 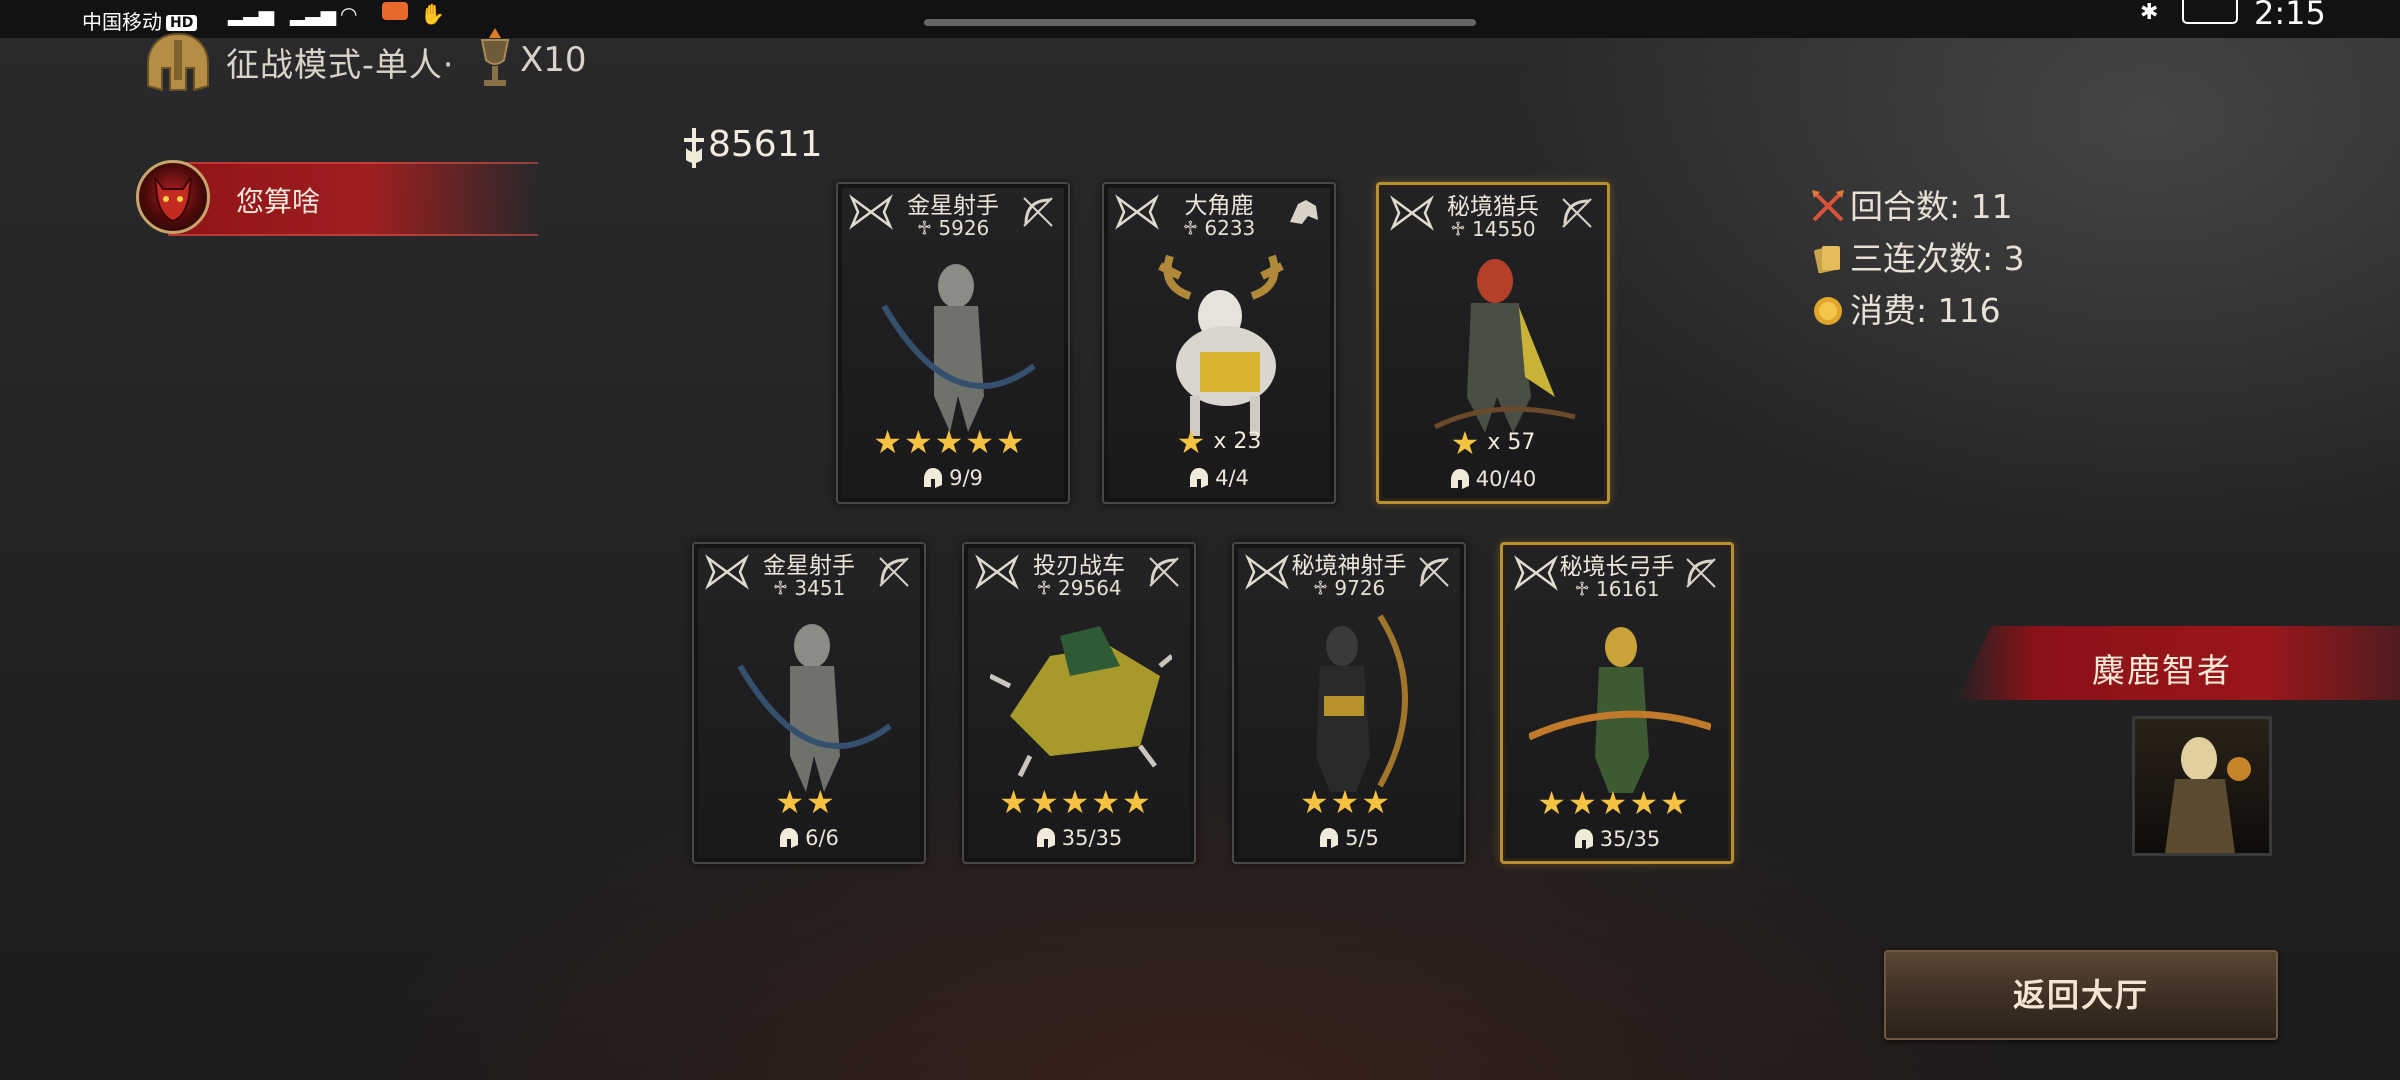 I want to click on star-rating: ★★, so click(x=806, y=802).